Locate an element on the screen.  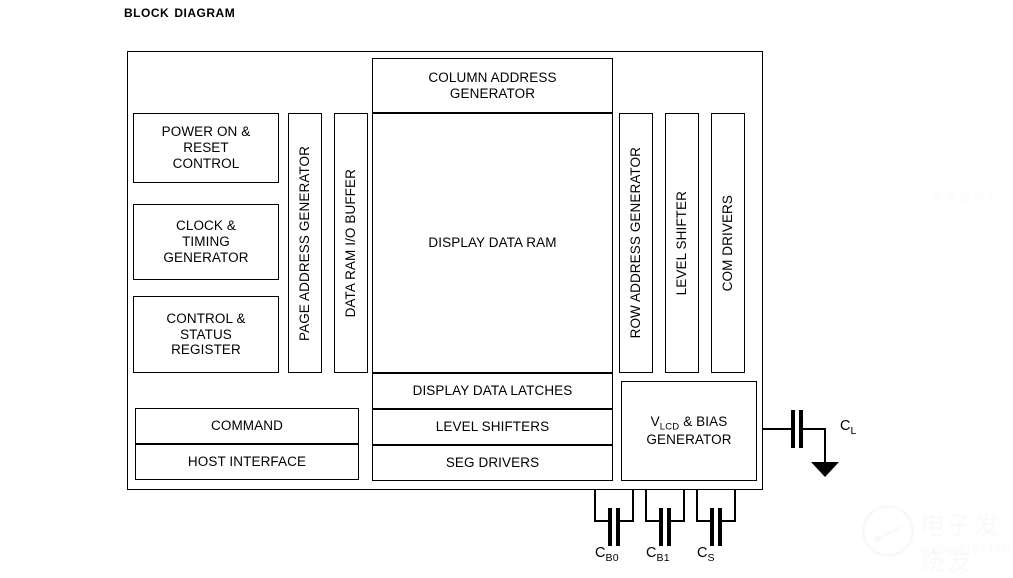
cl-wire-left is located at coordinates (777, 429).